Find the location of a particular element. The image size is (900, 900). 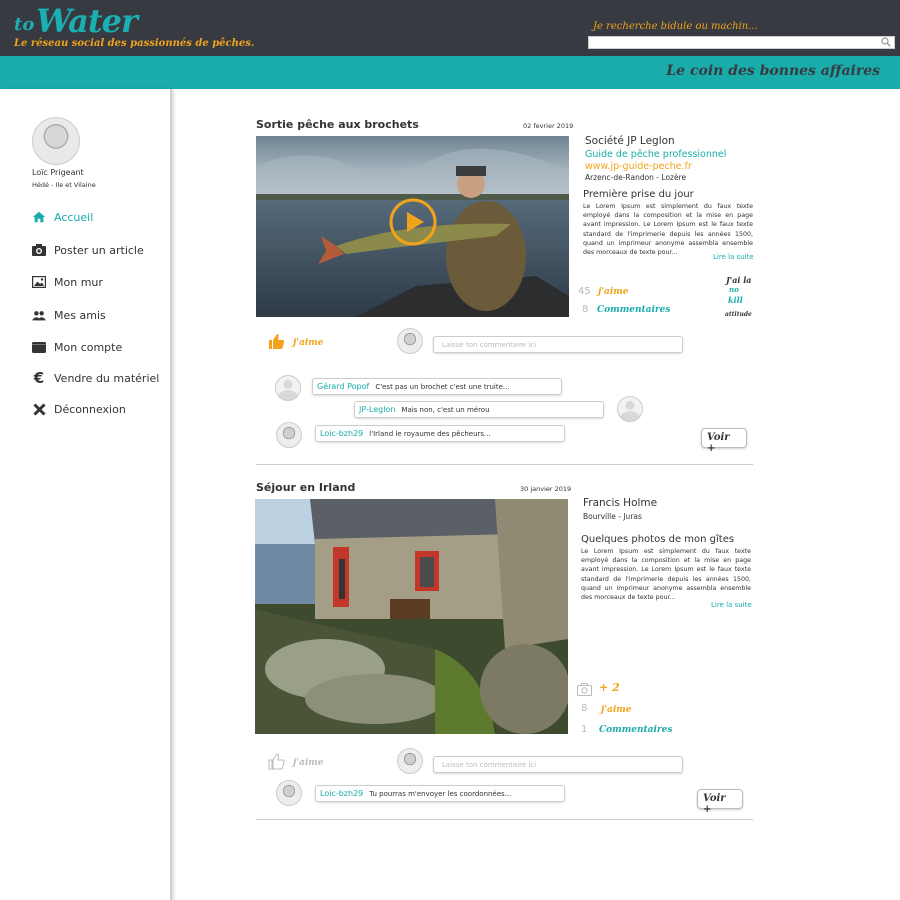

post-photo-cottage is located at coordinates (411, 616).